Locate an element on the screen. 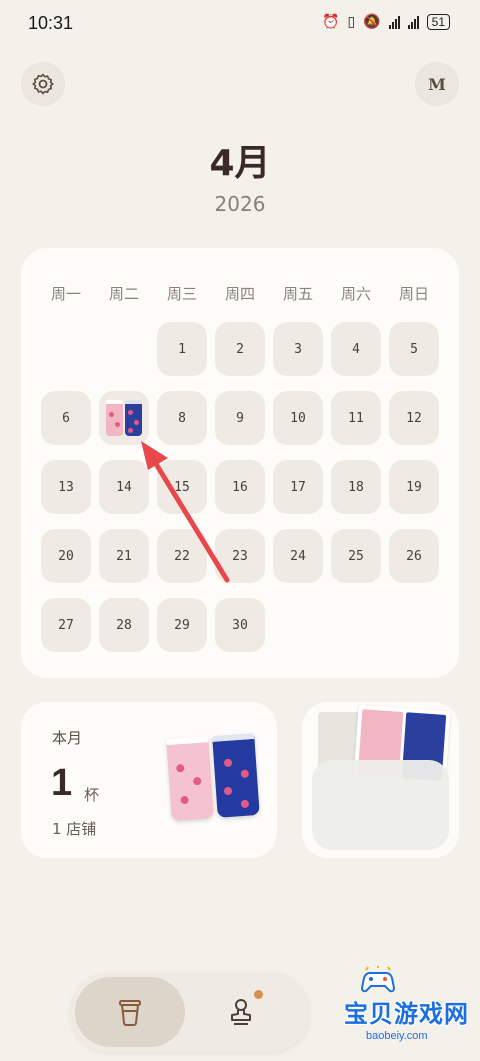  calendar-day: 13 is located at coordinates (66, 487).